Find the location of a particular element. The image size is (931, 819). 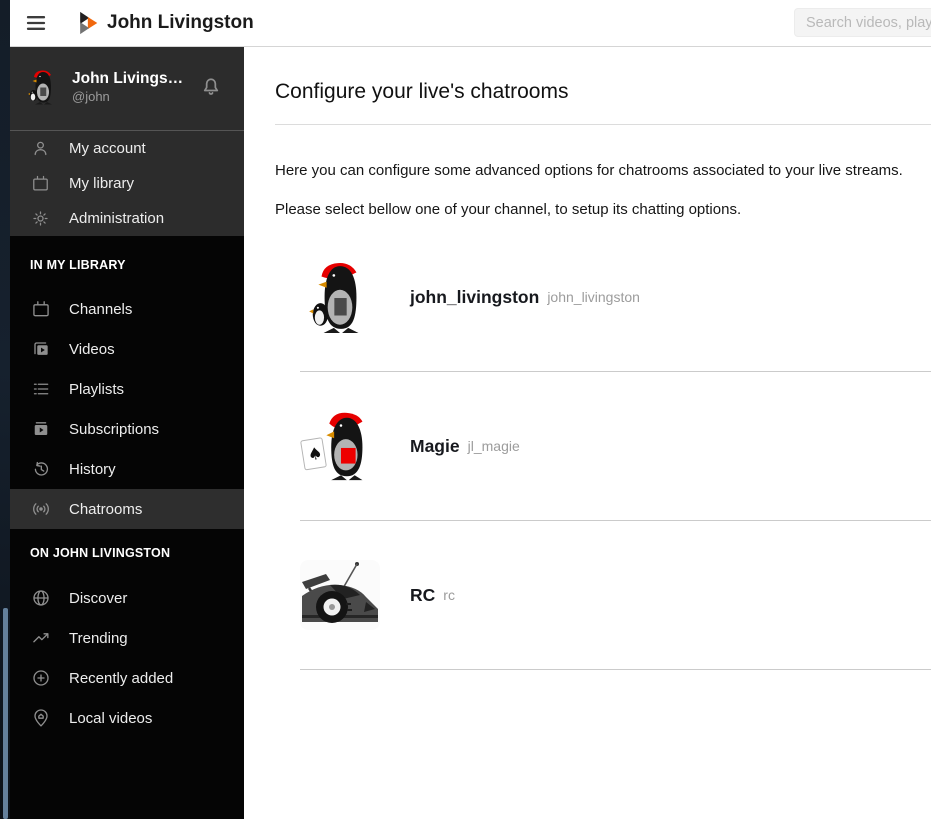

hamburger-icon is located at coordinates (36, 23).